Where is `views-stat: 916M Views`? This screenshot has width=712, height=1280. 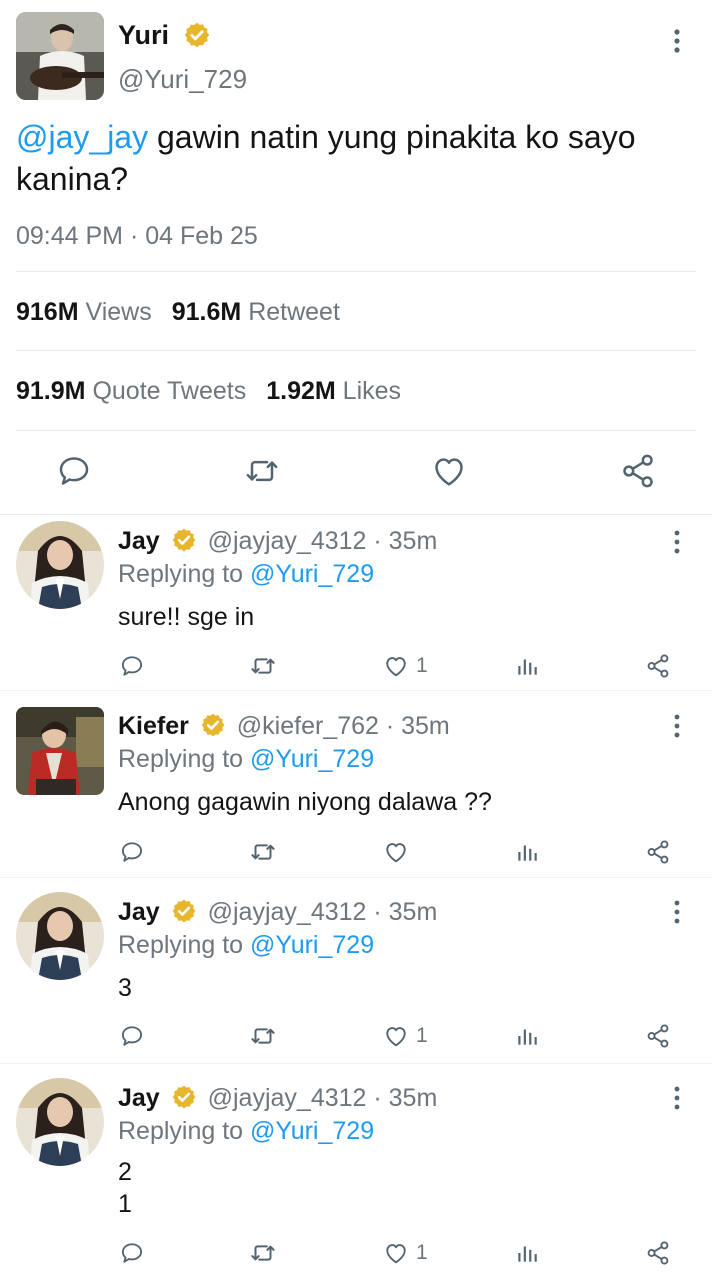
views-stat: 916M Views is located at coordinates (84, 312).